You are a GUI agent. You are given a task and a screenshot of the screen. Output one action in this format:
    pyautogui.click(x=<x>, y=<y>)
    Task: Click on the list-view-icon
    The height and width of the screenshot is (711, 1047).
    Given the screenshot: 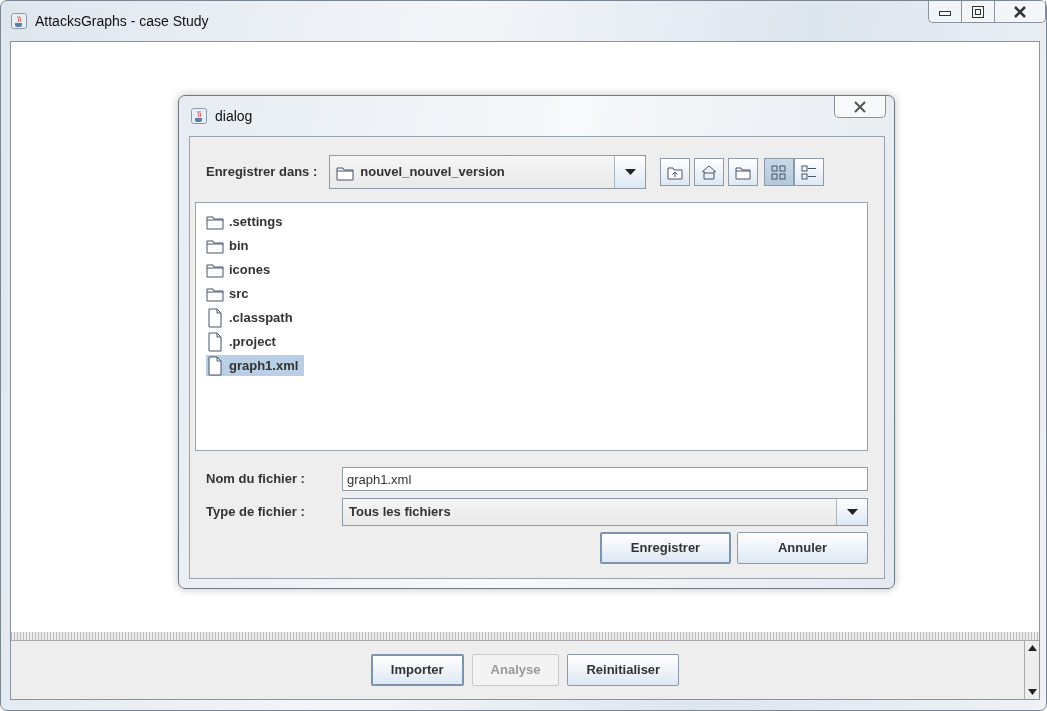 What is the action you would take?
    pyautogui.click(x=779, y=172)
    